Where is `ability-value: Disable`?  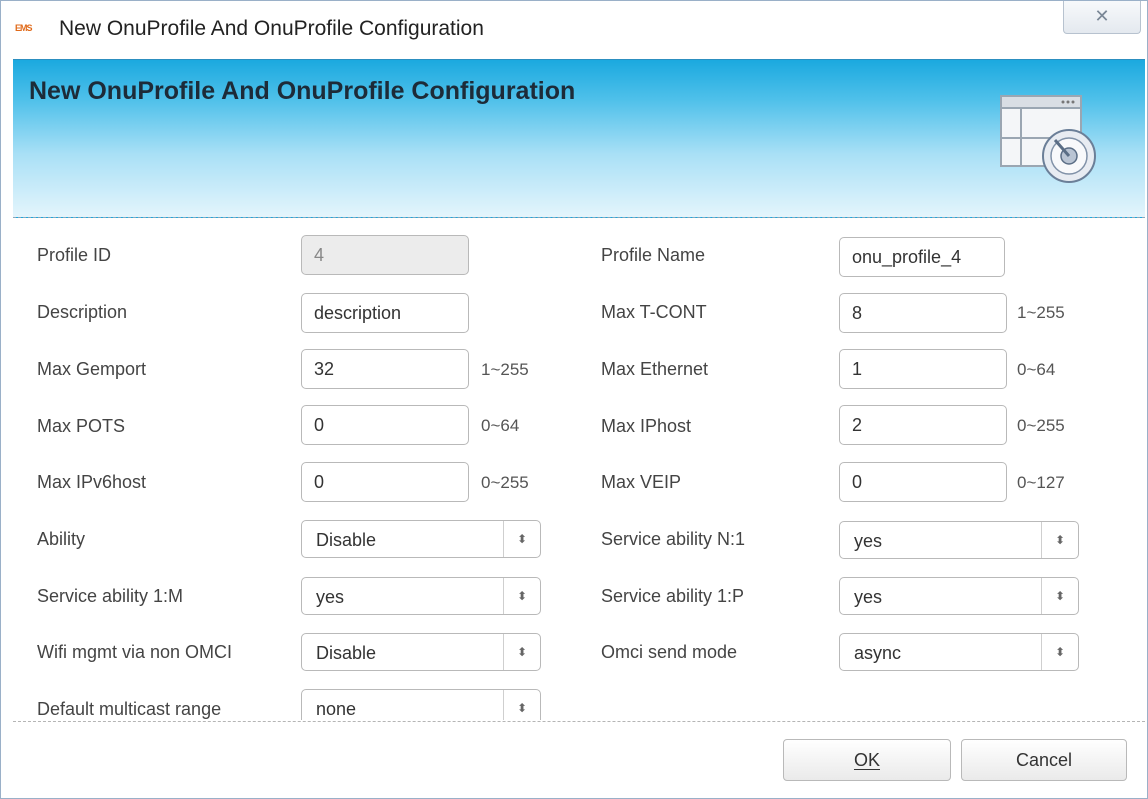
ability-value: Disable is located at coordinates (346, 540).